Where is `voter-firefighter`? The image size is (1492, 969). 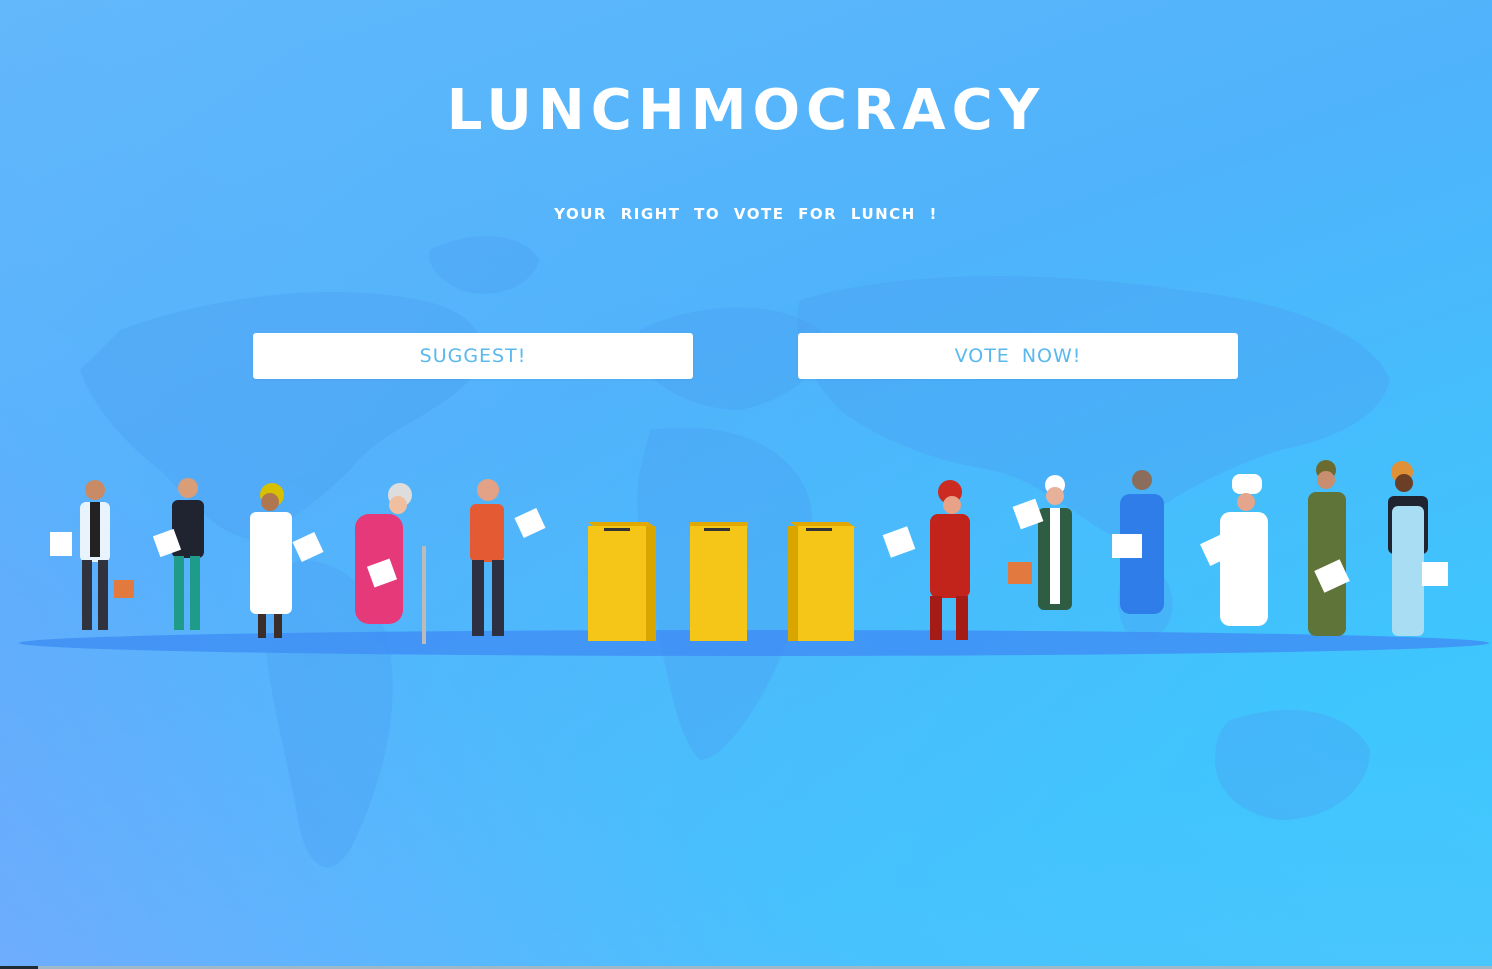
voter-firefighter is located at coordinates (926, 560).